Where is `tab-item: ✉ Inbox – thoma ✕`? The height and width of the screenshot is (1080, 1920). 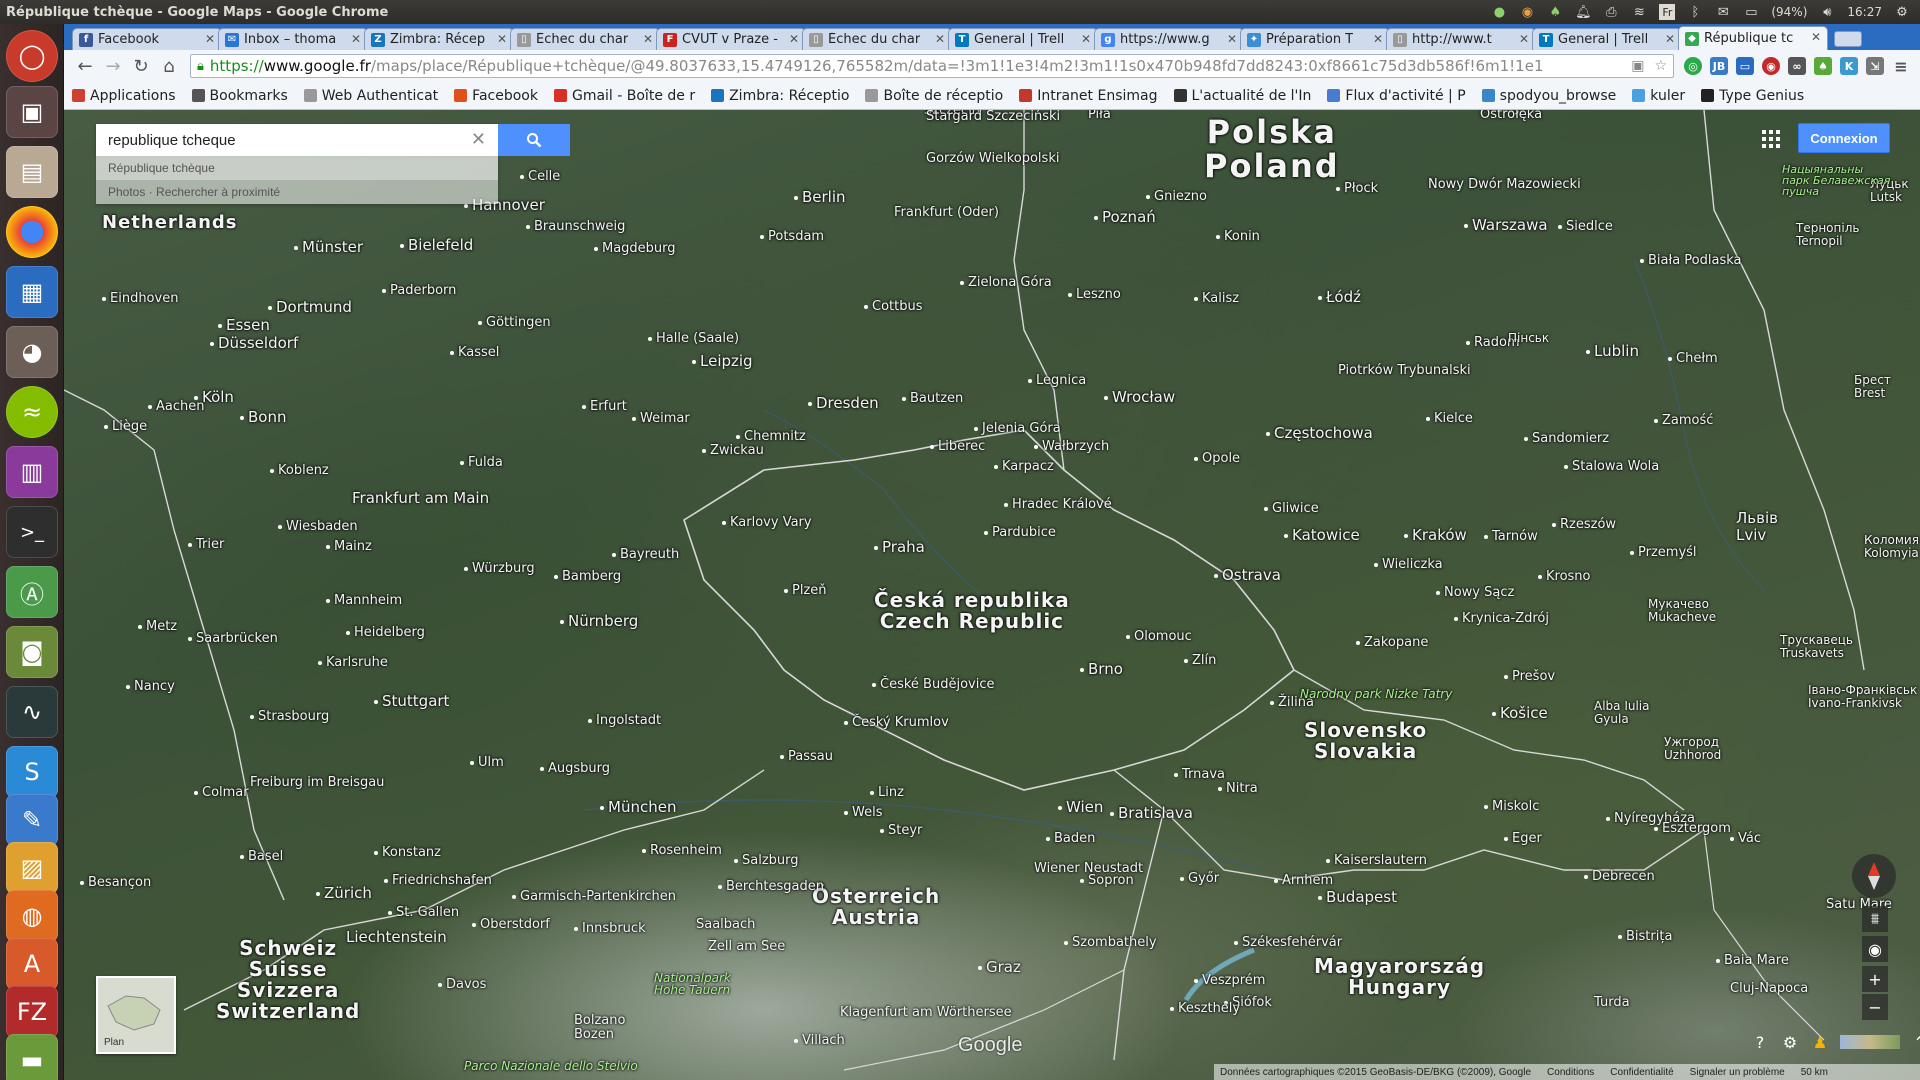
tab-item: ✉ Inbox – thoma ✕ is located at coordinates (293, 39).